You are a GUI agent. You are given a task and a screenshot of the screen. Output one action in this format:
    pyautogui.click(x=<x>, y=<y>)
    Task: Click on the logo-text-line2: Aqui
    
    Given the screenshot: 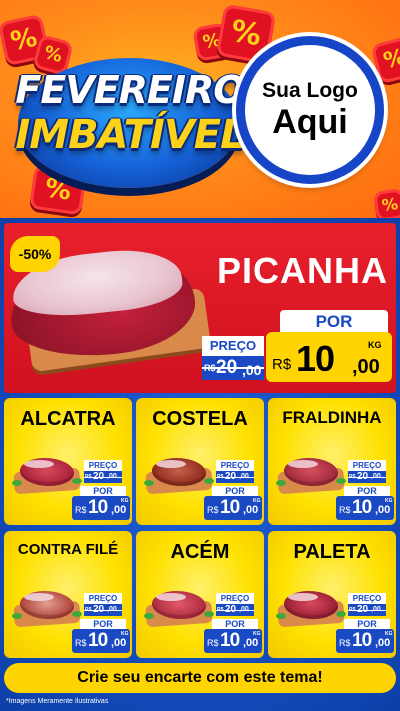 What is the action you would take?
    pyautogui.click(x=310, y=122)
    